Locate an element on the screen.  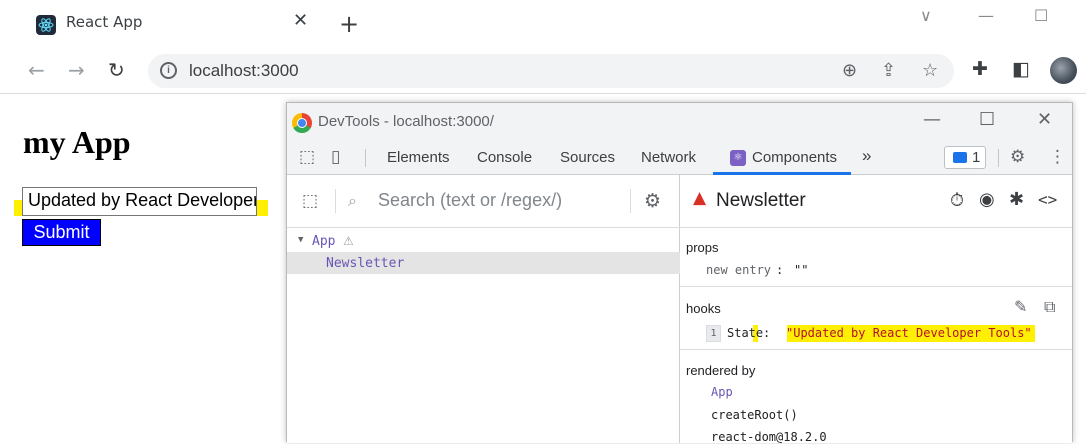
device-toolbar-icon: ▯ is located at coordinates (335, 157).